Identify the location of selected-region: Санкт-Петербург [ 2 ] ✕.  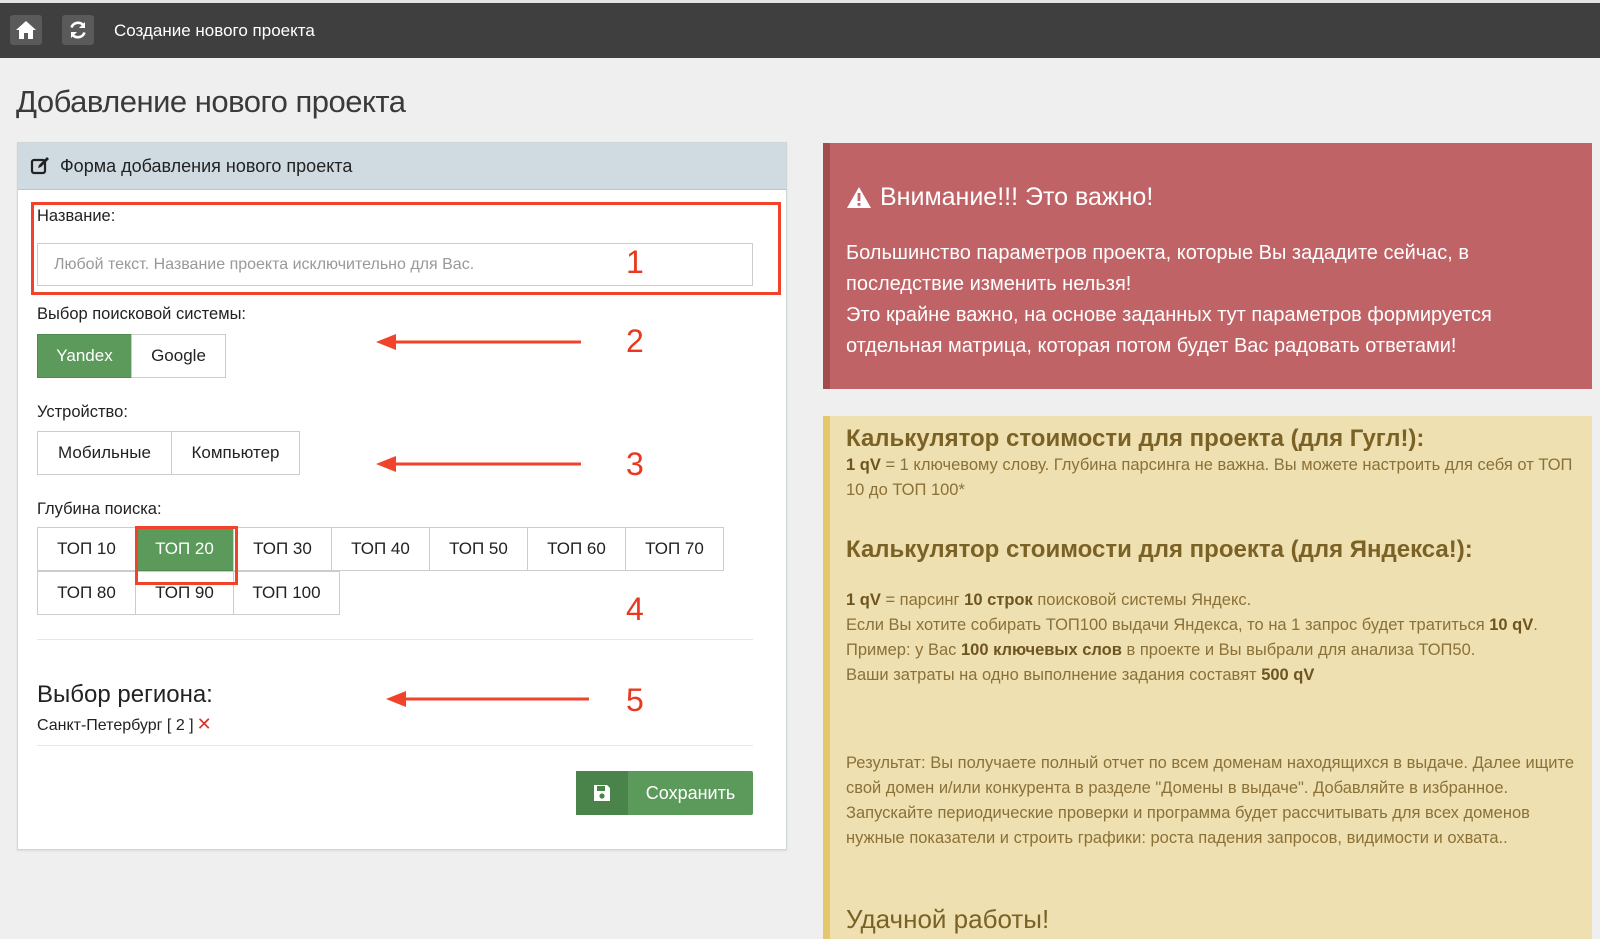
(124, 724).